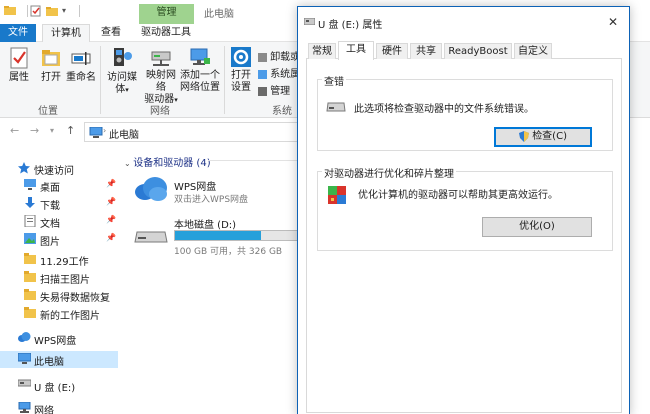 The image size is (650, 414). Describe the element at coordinates (50, 242) in the screenshot. I see `nav-label: 图片` at that location.